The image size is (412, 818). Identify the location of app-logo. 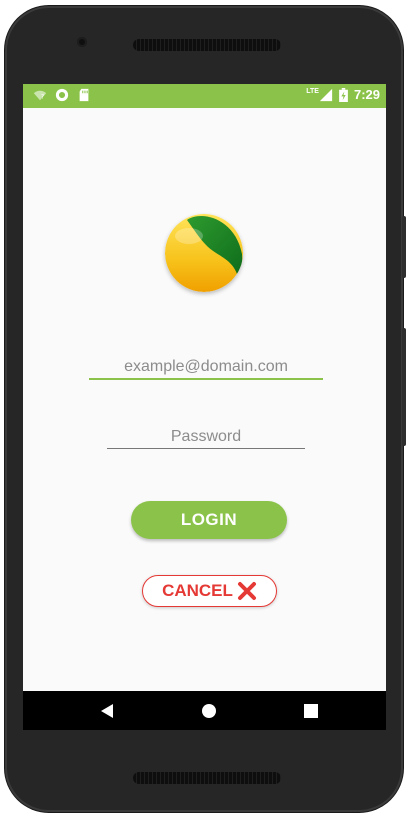
(204, 253).